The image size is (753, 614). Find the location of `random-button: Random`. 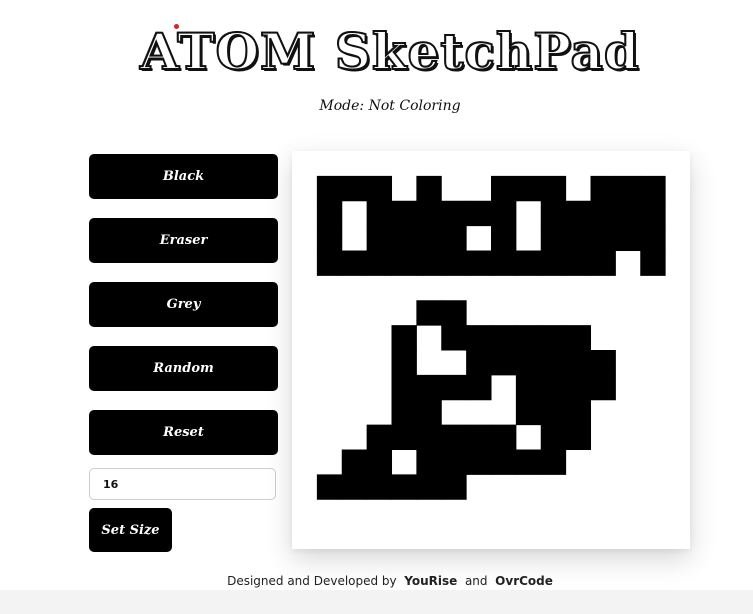

random-button: Random is located at coordinates (183, 368).